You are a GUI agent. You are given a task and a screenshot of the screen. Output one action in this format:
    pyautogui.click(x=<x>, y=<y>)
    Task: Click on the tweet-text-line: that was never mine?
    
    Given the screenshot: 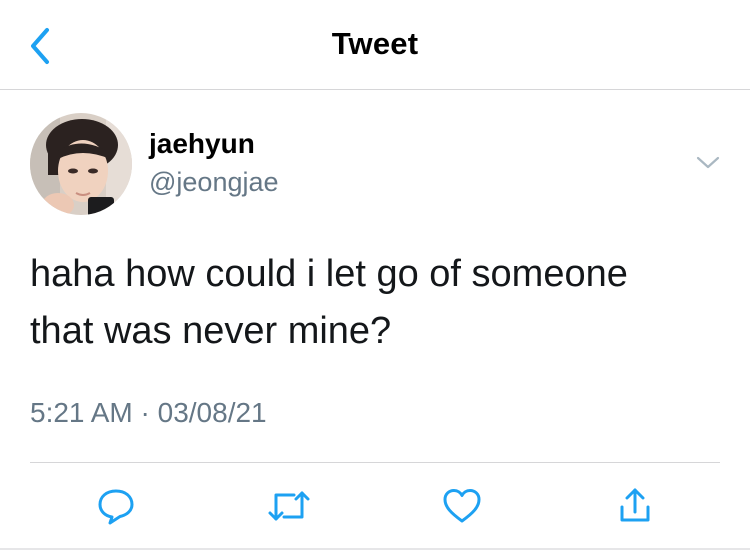 What is the action you would take?
    pyautogui.click(x=211, y=331)
    